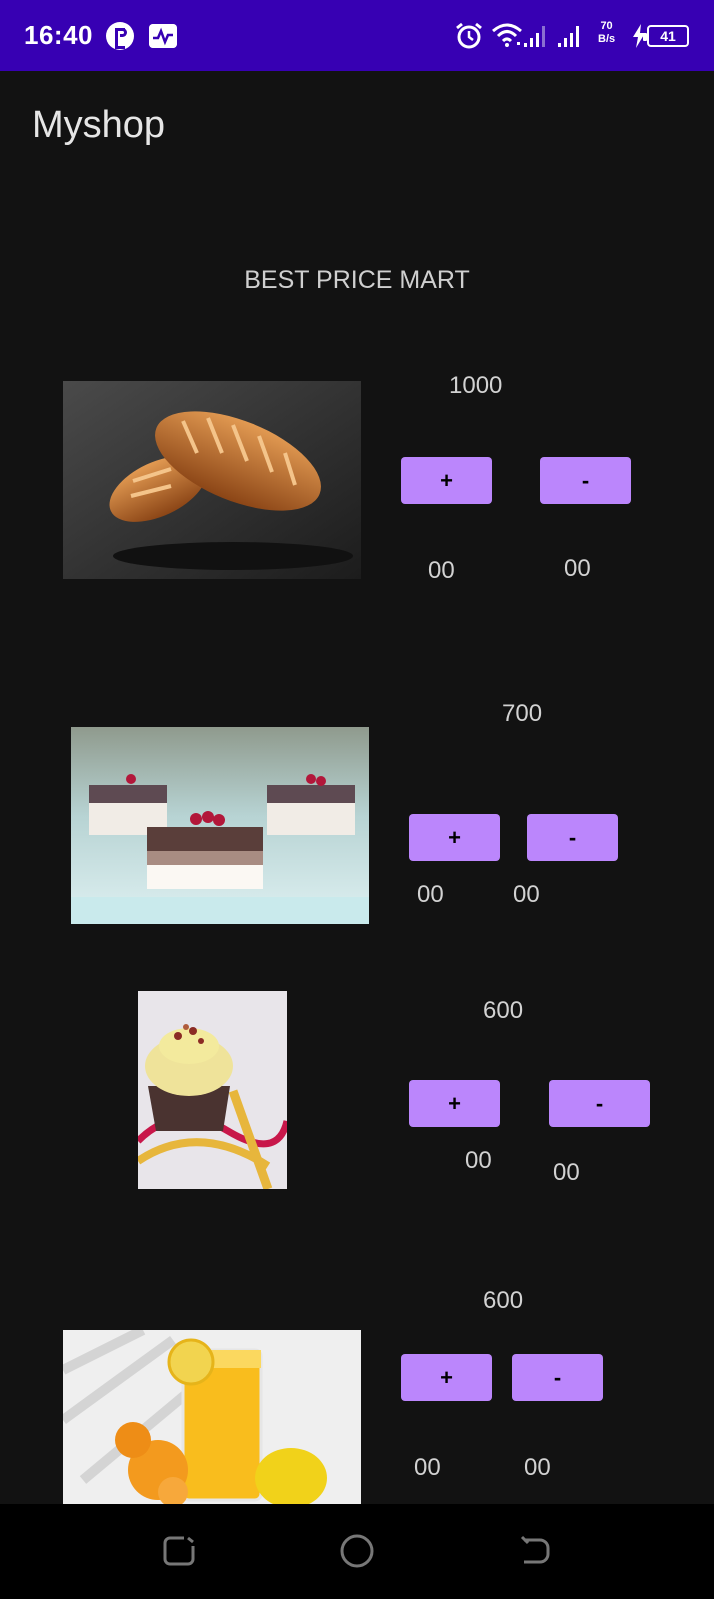 The height and width of the screenshot is (1599, 714). I want to click on juice-qty-left: 00, so click(427, 1467).